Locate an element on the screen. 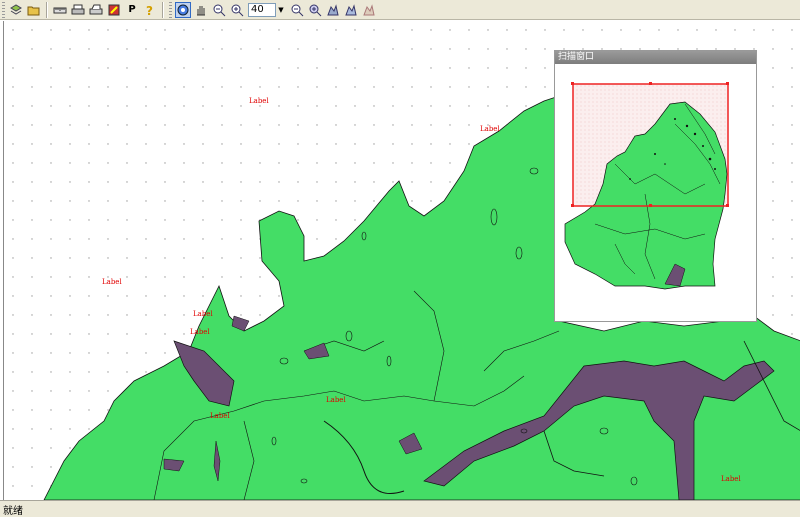 Image resolution: width=800 pixels, height=517 pixels. previous-extent-icon is located at coordinates (351, 10).